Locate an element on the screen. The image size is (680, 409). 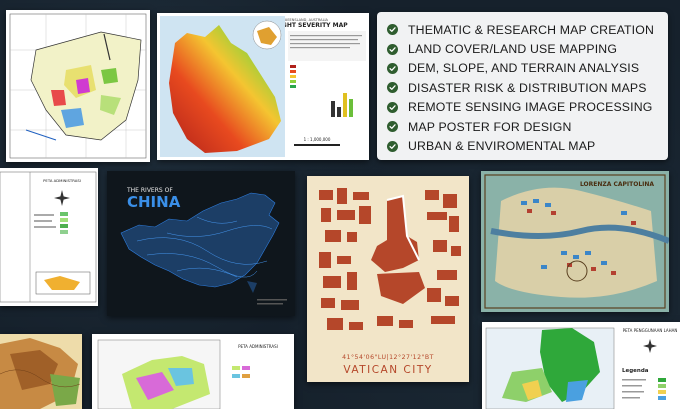
admin-left-graphic: PETA ADMINISTRASI is located at coordinates (48, 237).